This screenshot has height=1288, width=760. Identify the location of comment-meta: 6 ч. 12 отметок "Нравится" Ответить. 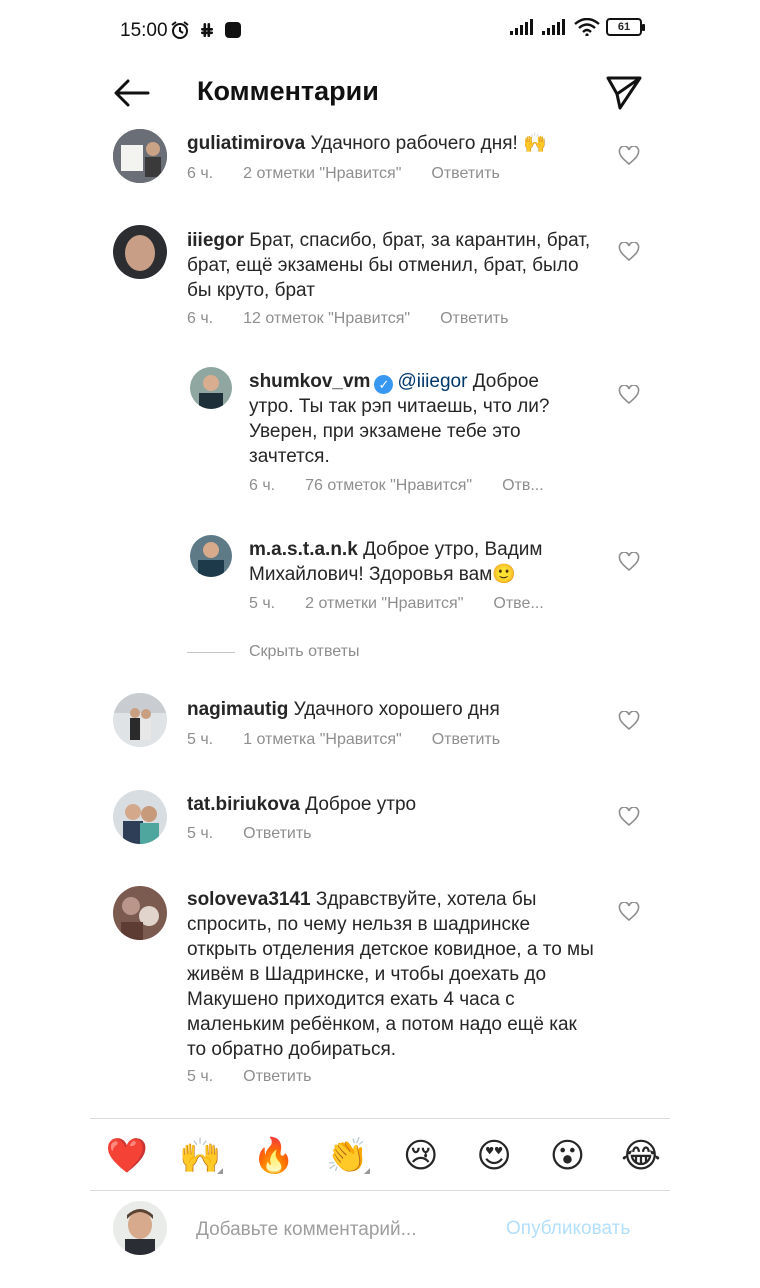
(362, 319).